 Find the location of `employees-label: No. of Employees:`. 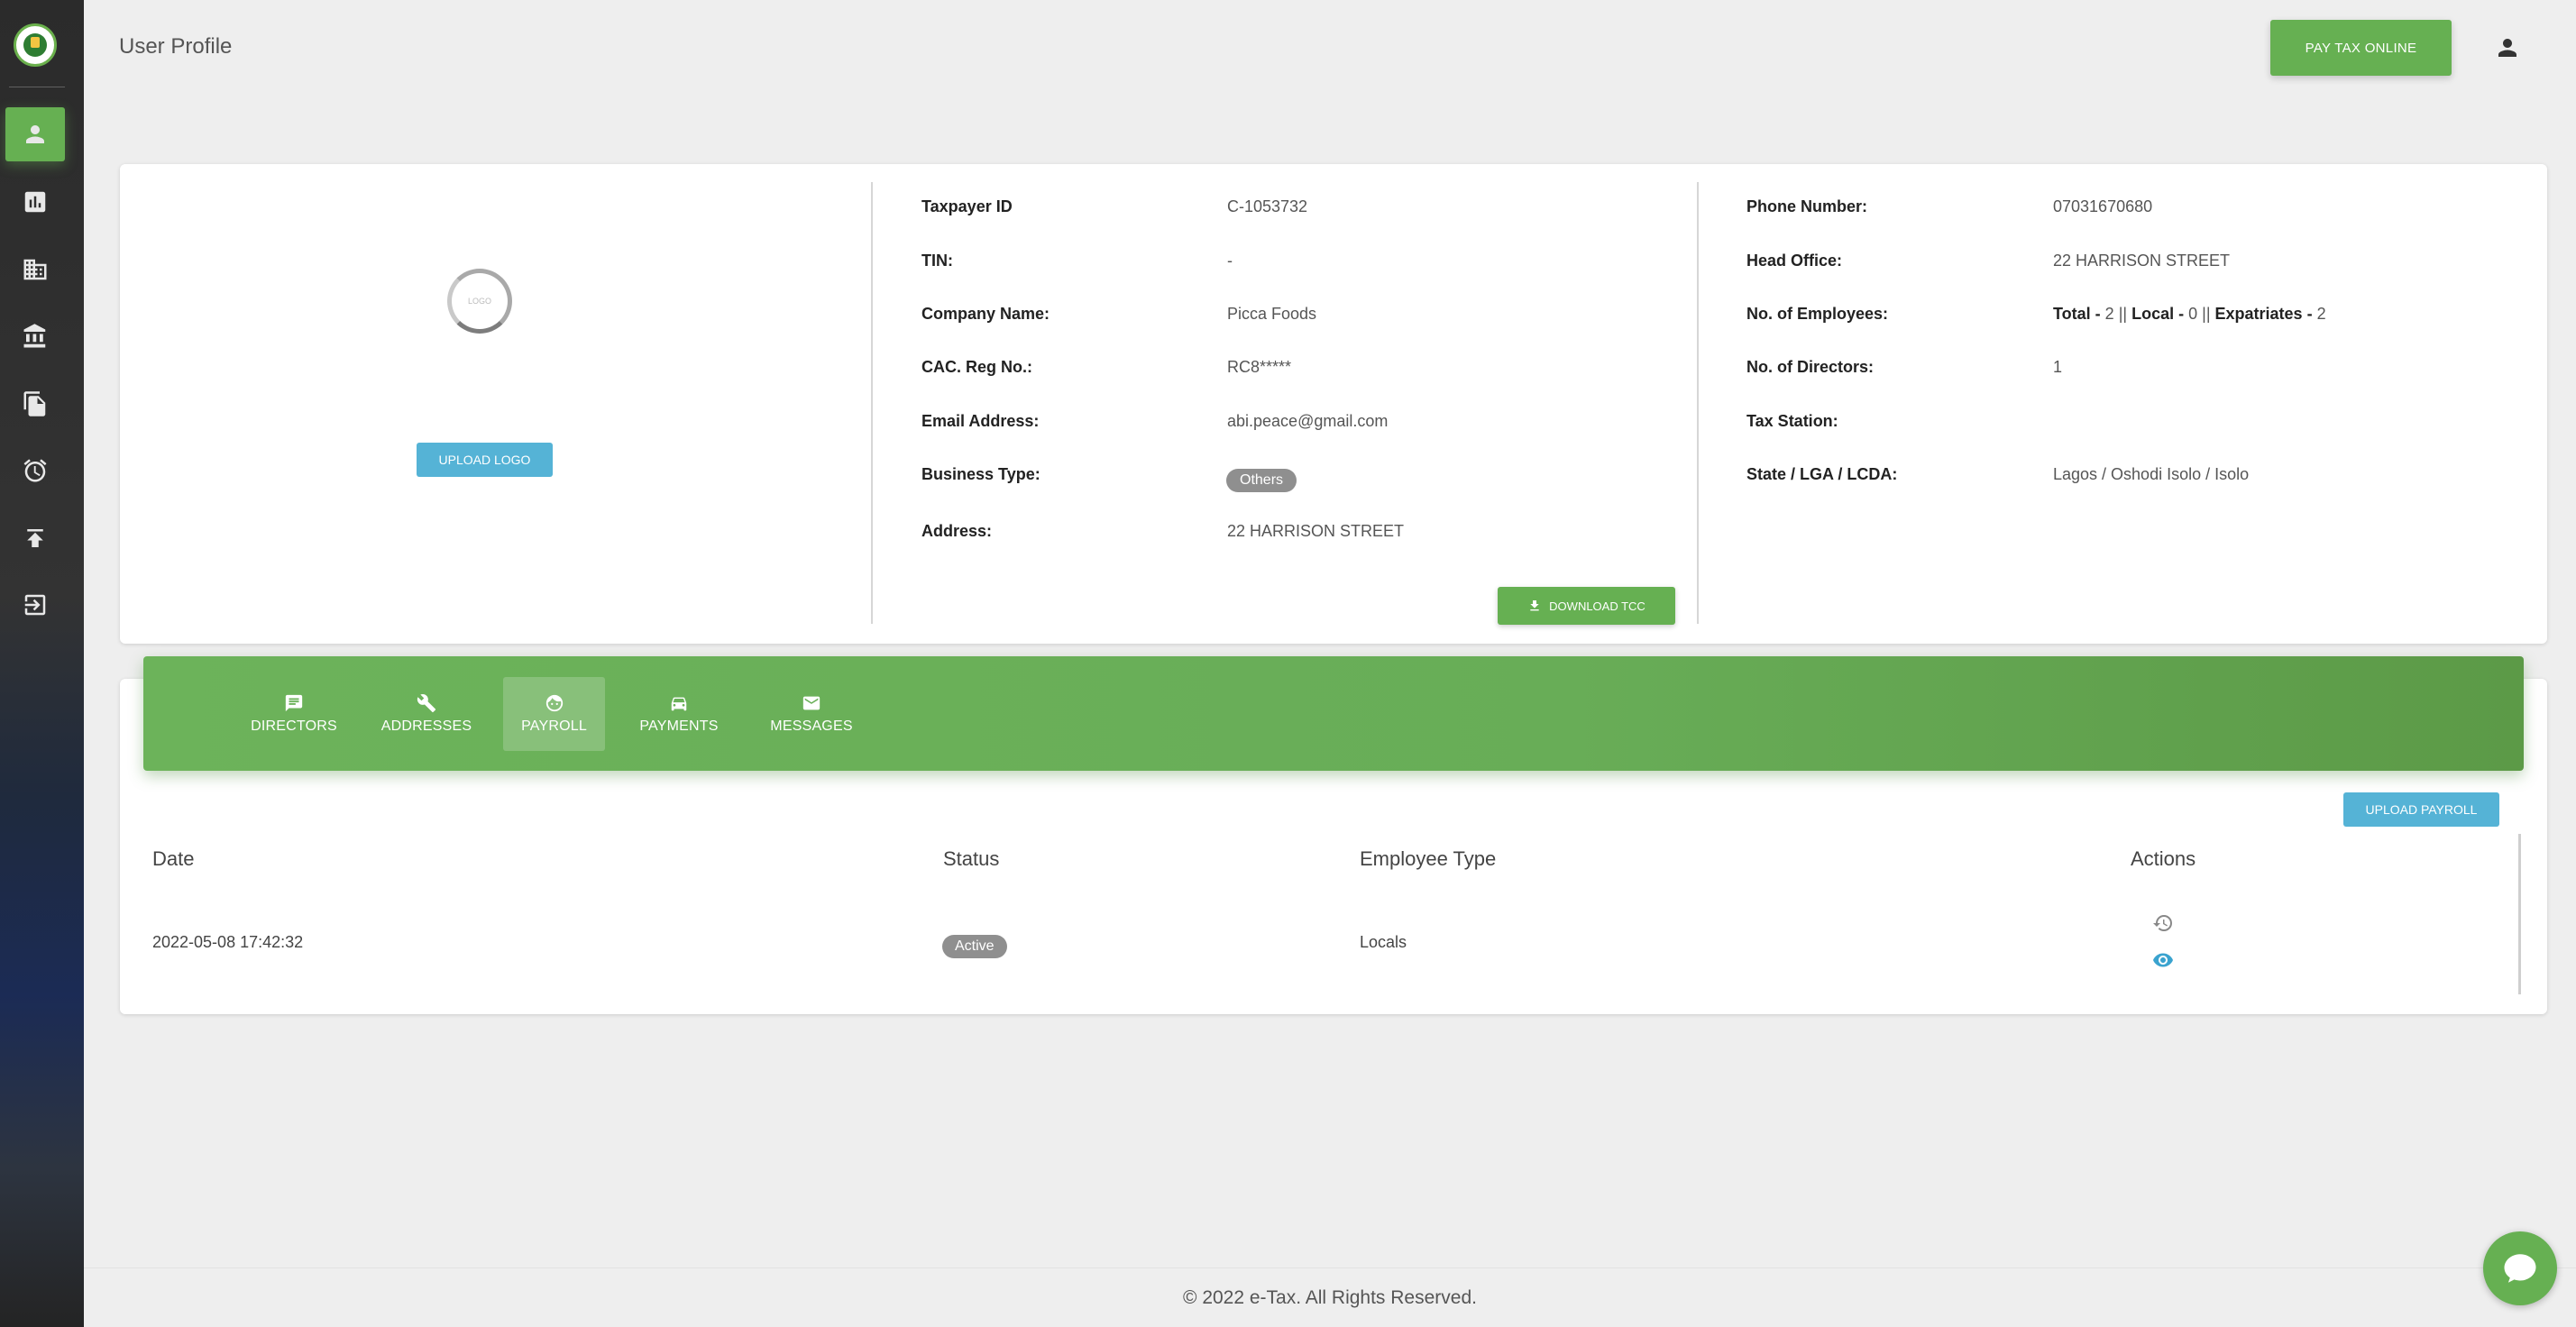

employees-label: No. of Employees: is located at coordinates (1817, 314).